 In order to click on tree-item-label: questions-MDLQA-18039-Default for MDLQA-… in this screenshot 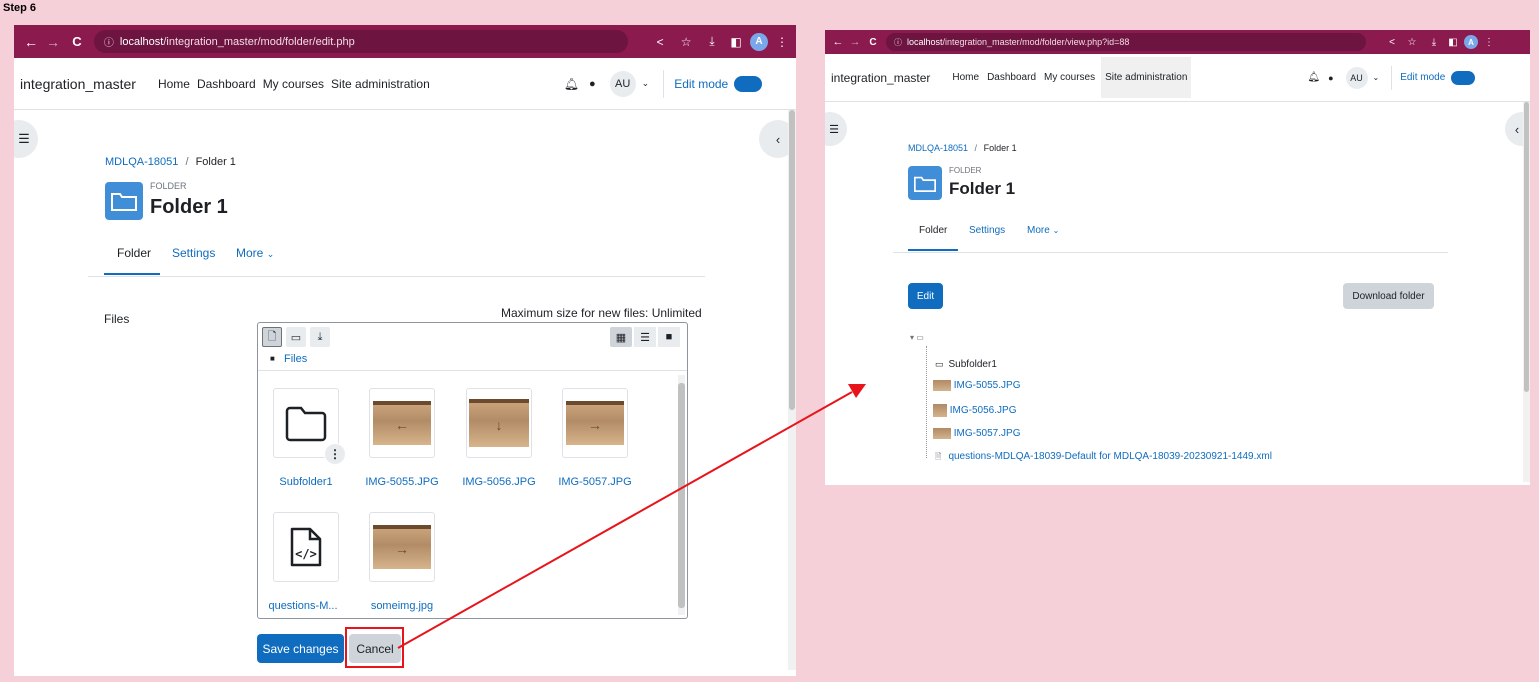, I will do `click(1110, 456)`.